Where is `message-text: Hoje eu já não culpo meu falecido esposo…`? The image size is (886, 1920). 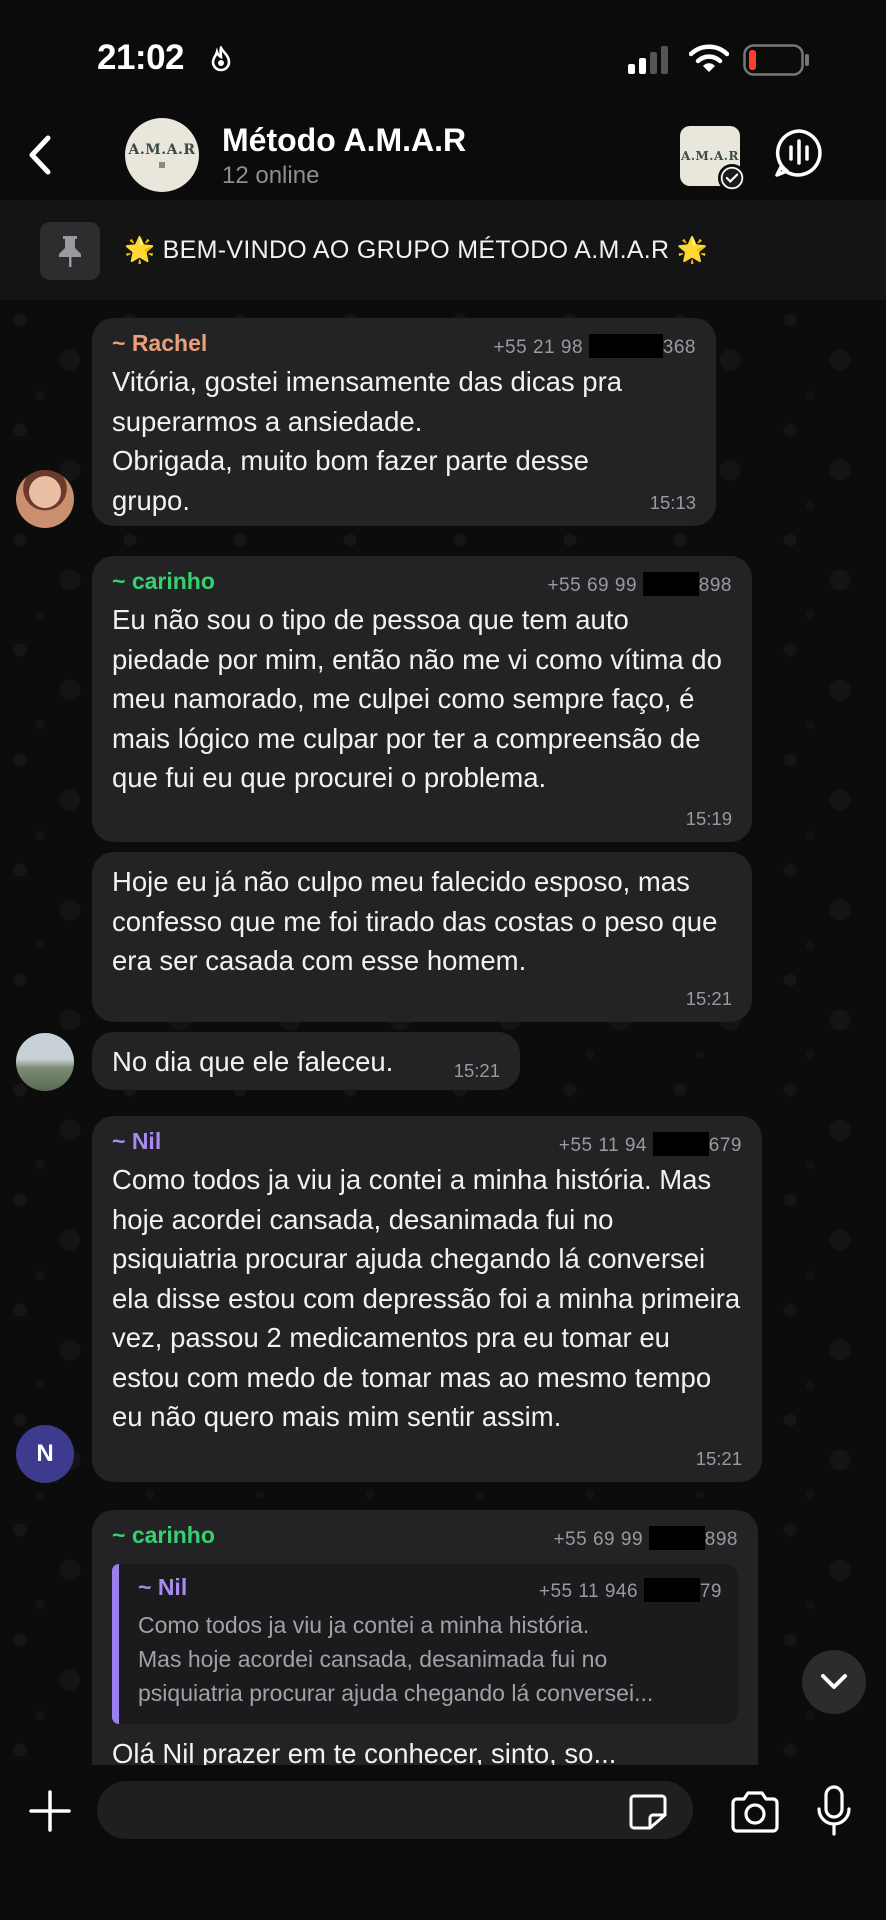 message-text: Hoje eu já não culpo meu falecido esposo… is located at coordinates (415, 921).